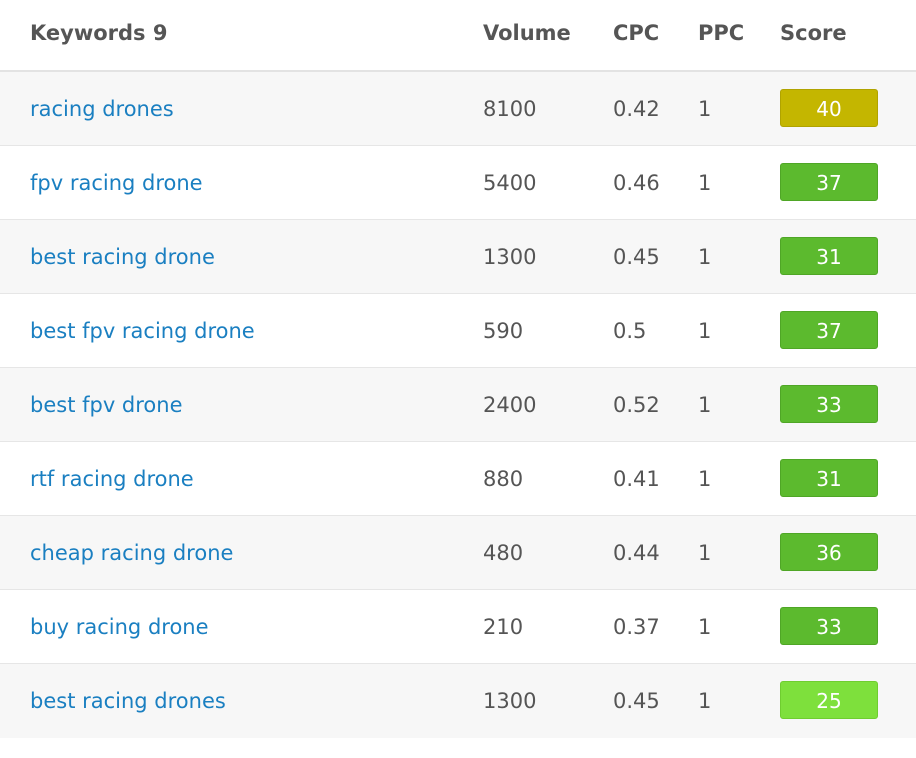  What do you see at coordinates (636, 479) in the screenshot?
I see `cpc-value: 0.41` at bounding box center [636, 479].